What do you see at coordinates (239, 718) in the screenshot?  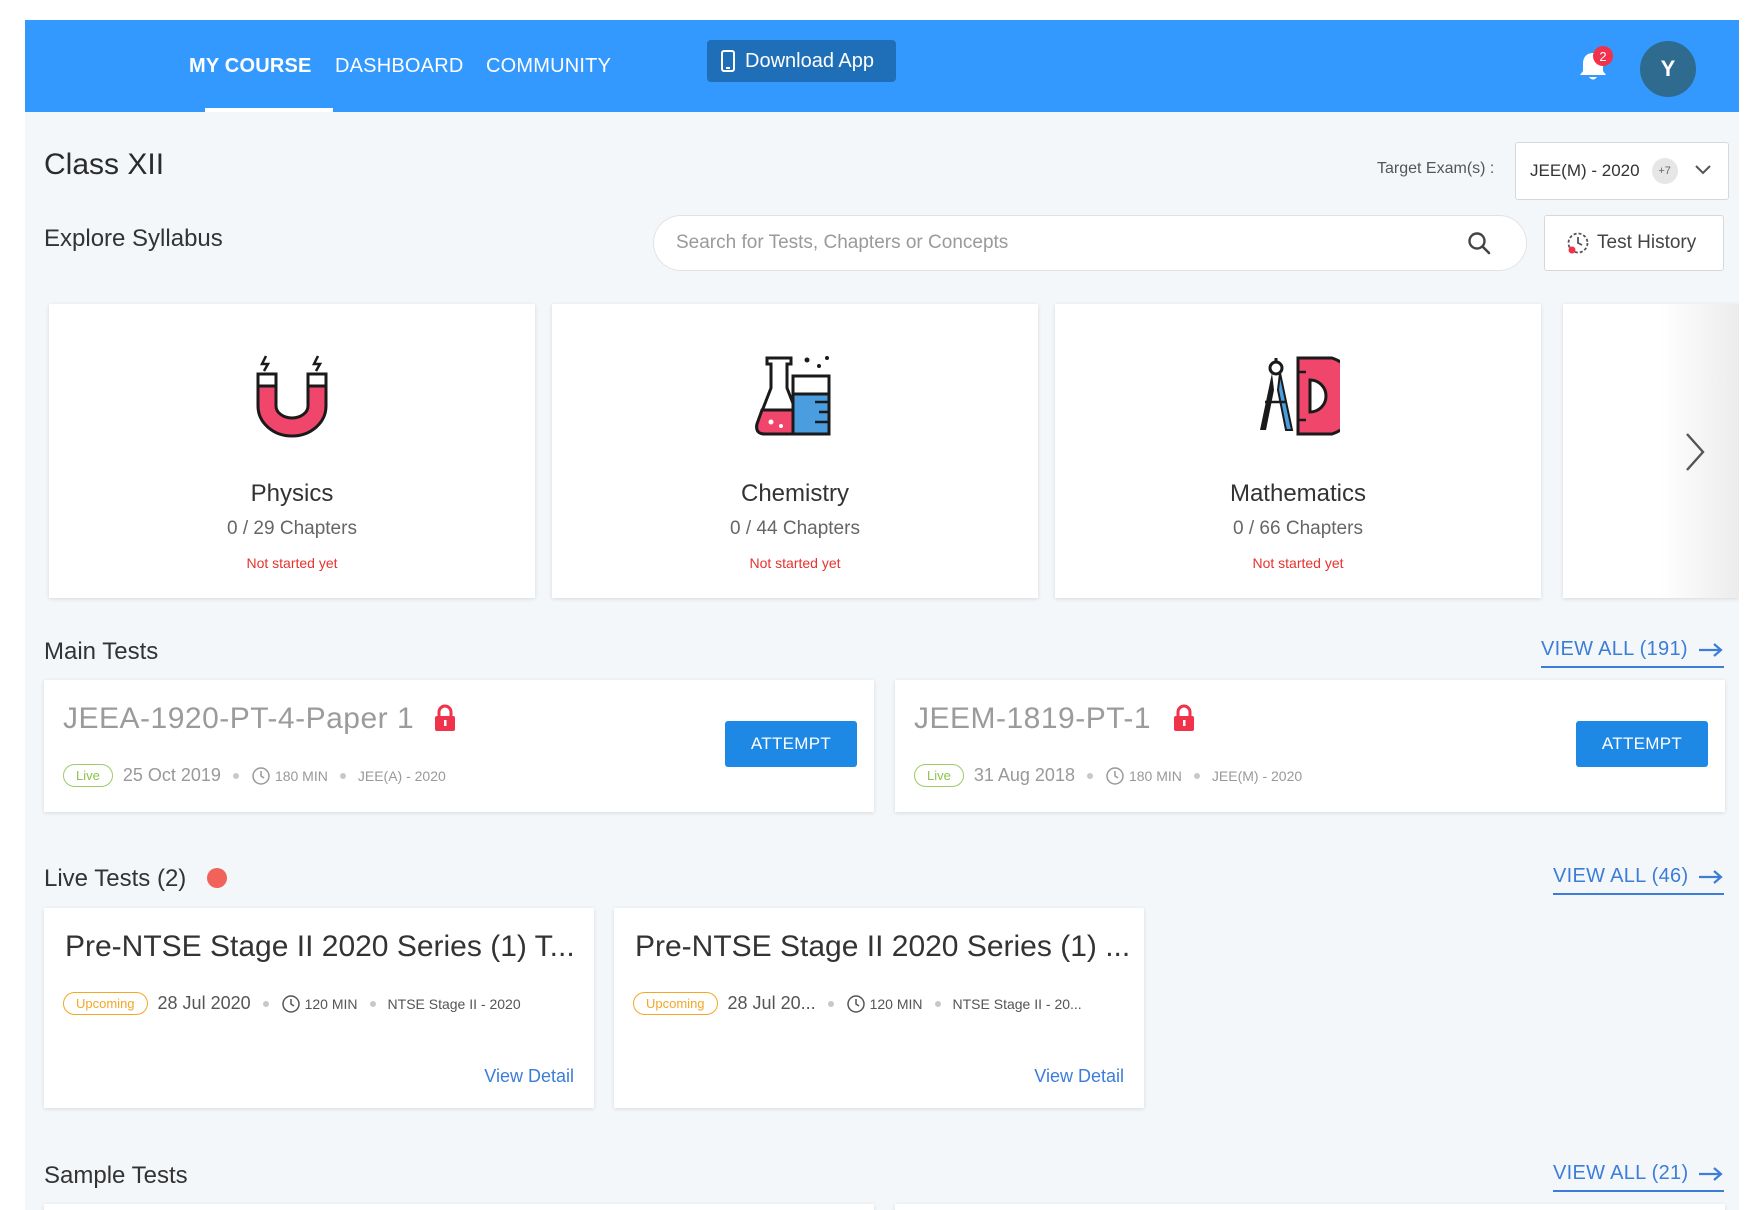 I see `main-test-title: JEEA-1920-PT-4-Paper 1` at bounding box center [239, 718].